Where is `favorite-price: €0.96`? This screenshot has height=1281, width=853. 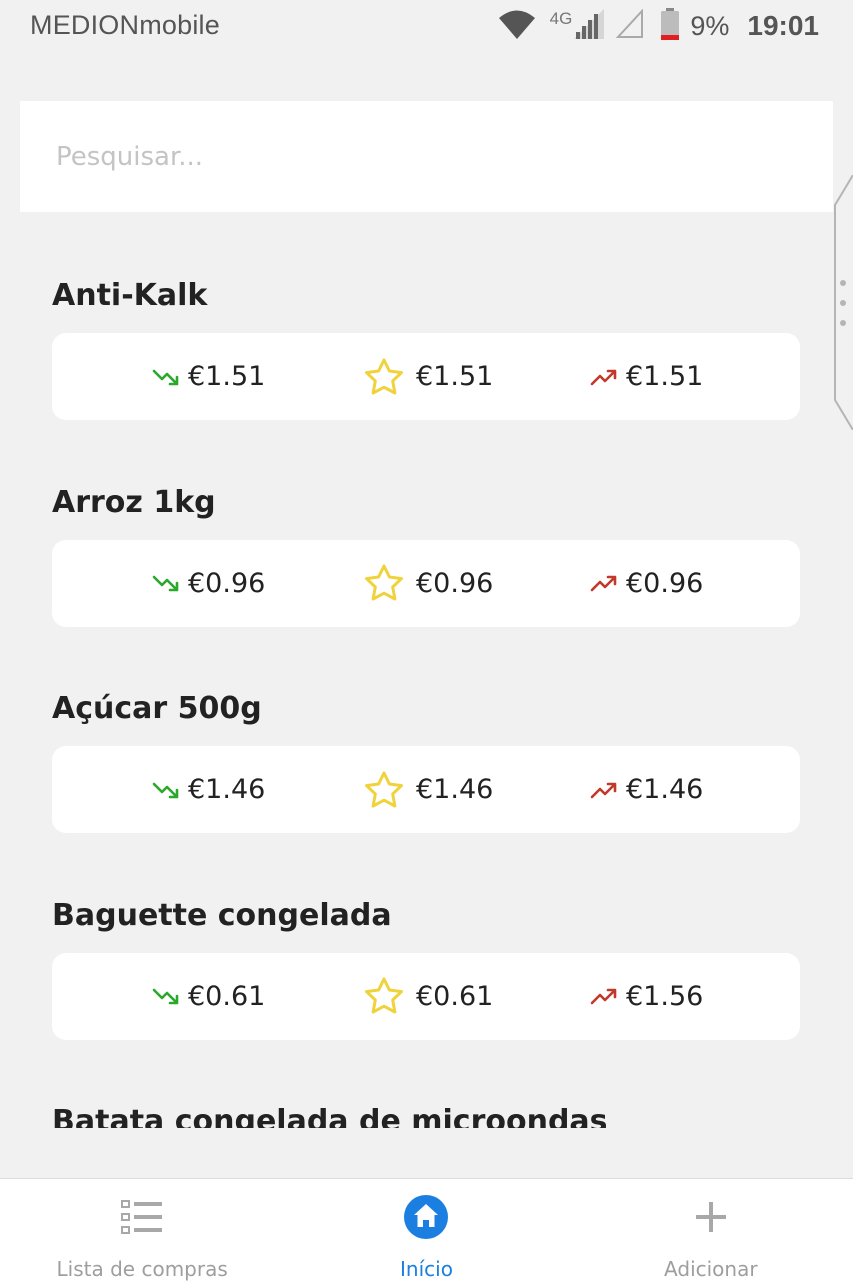 favorite-price: €0.96 is located at coordinates (427, 583).